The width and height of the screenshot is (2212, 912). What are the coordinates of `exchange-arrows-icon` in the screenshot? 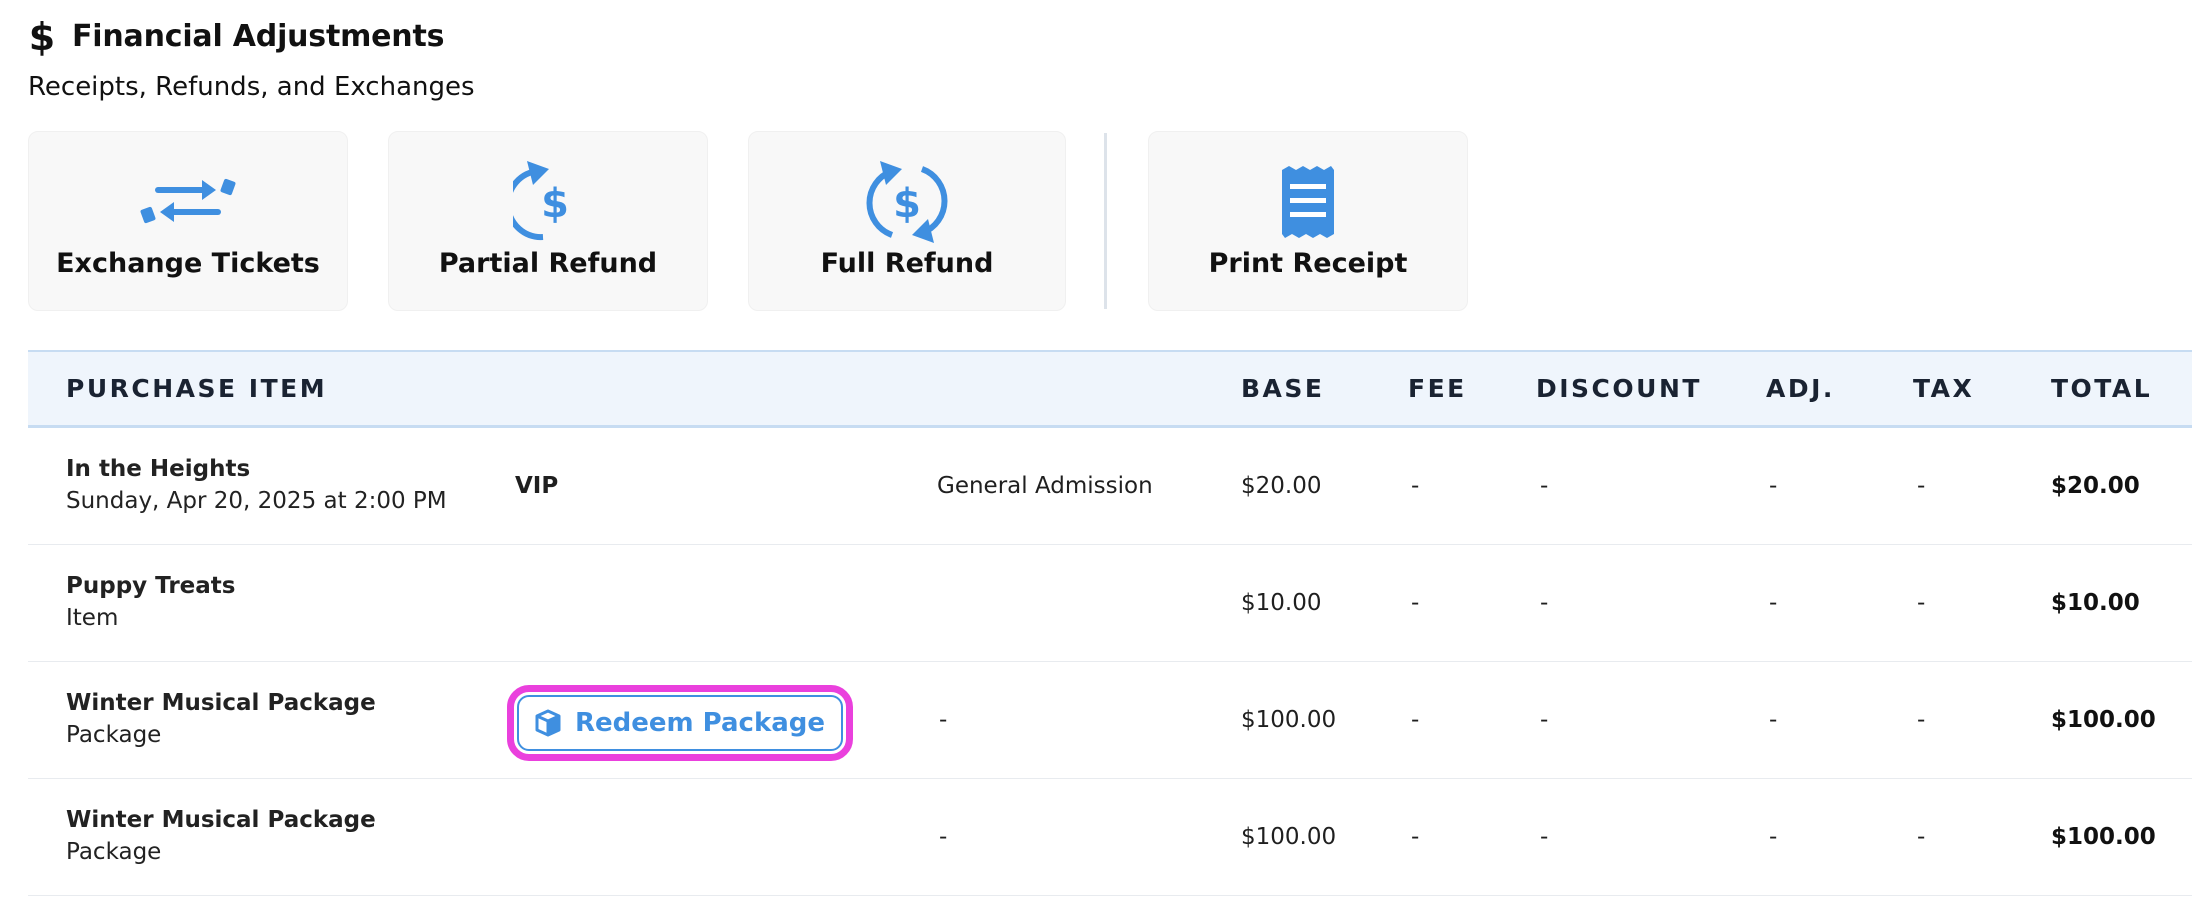 It's located at (188, 201).